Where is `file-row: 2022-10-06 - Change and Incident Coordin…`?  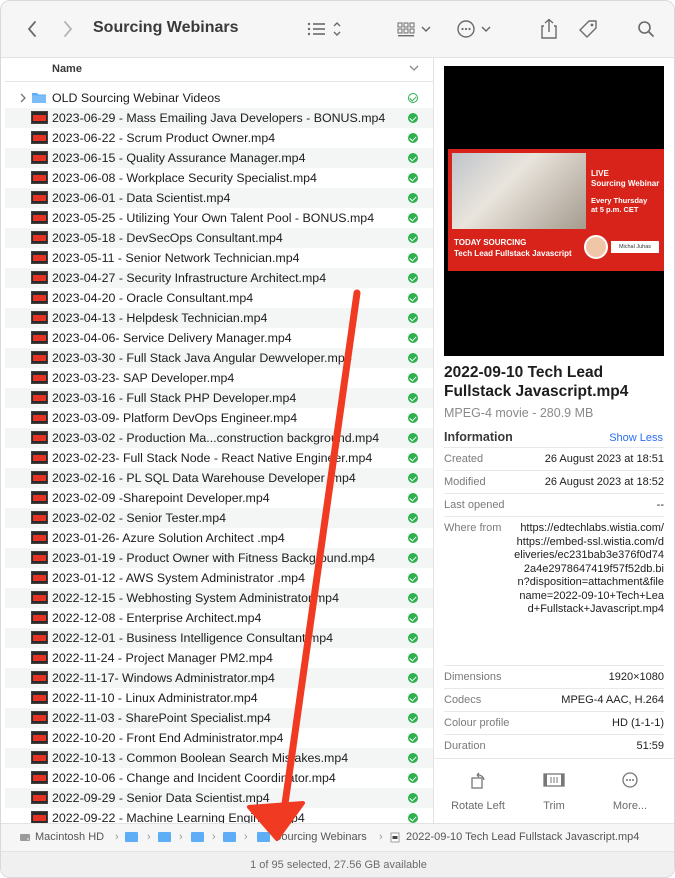 file-row: 2022-10-06 - Change and Incident Coordin… is located at coordinates (219, 778).